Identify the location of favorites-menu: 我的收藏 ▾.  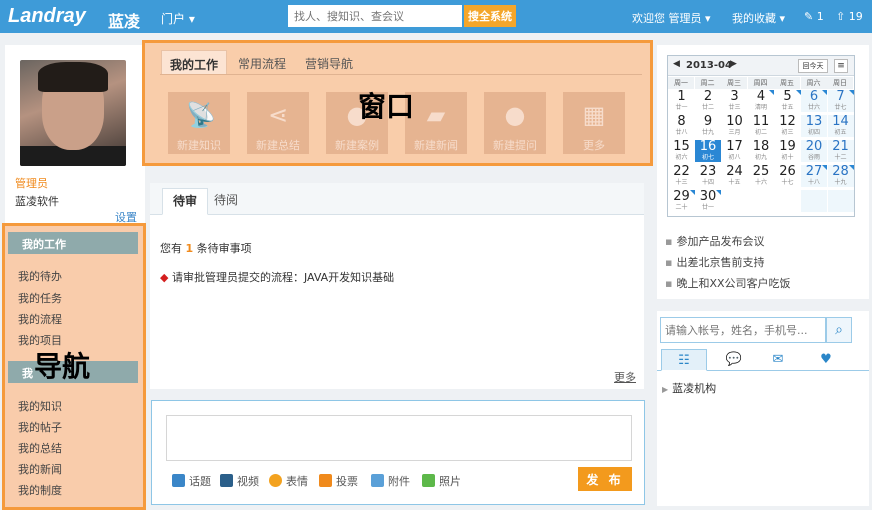
(758, 18).